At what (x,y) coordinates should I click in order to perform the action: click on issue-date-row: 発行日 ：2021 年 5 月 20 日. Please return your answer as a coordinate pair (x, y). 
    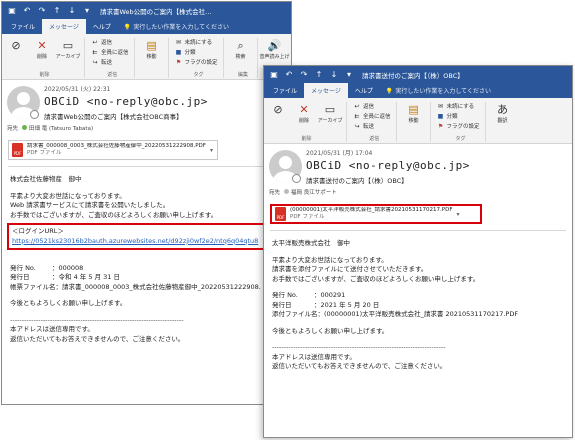
    Looking at the image, I should click on (422, 306).